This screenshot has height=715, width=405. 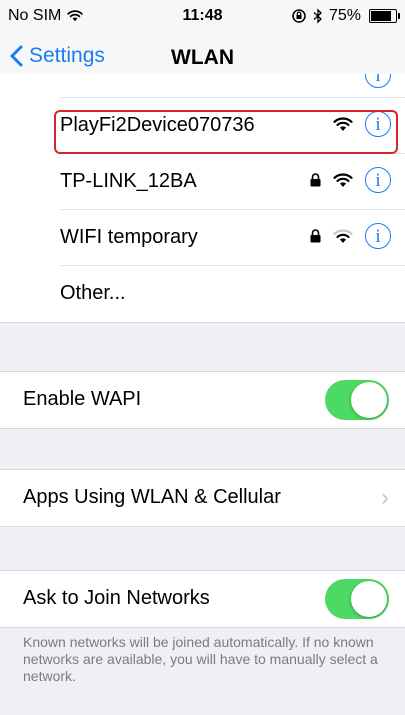 I want to click on ask-to-join-toggle, so click(x=357, y=599).